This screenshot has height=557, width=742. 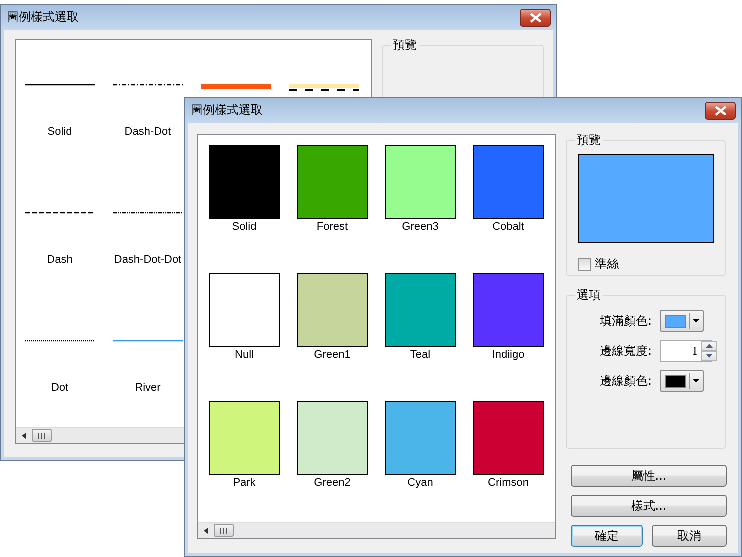 What do you see at coordinates (508, 355) in the screenshot?
I see `swatch-label: Indiigo` at bounding box center [508, 355].